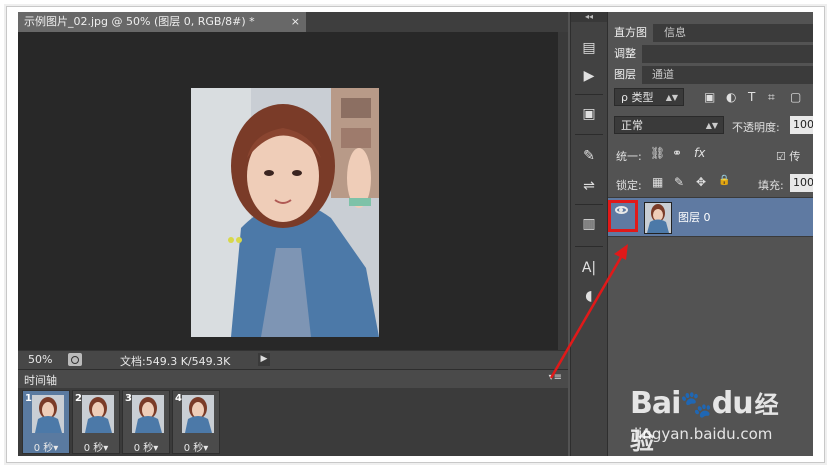 This screenshot has width=831, height=468. I want to click on watermark-logo-part: du, so click(732, 403).